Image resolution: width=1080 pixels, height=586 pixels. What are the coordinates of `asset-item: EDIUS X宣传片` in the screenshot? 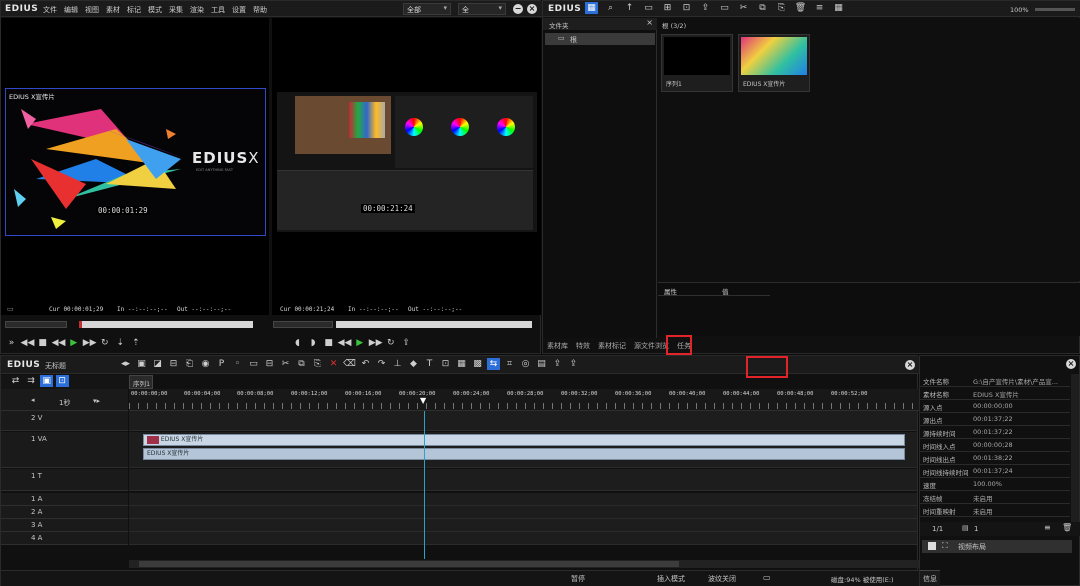 It's located at (774, 63).